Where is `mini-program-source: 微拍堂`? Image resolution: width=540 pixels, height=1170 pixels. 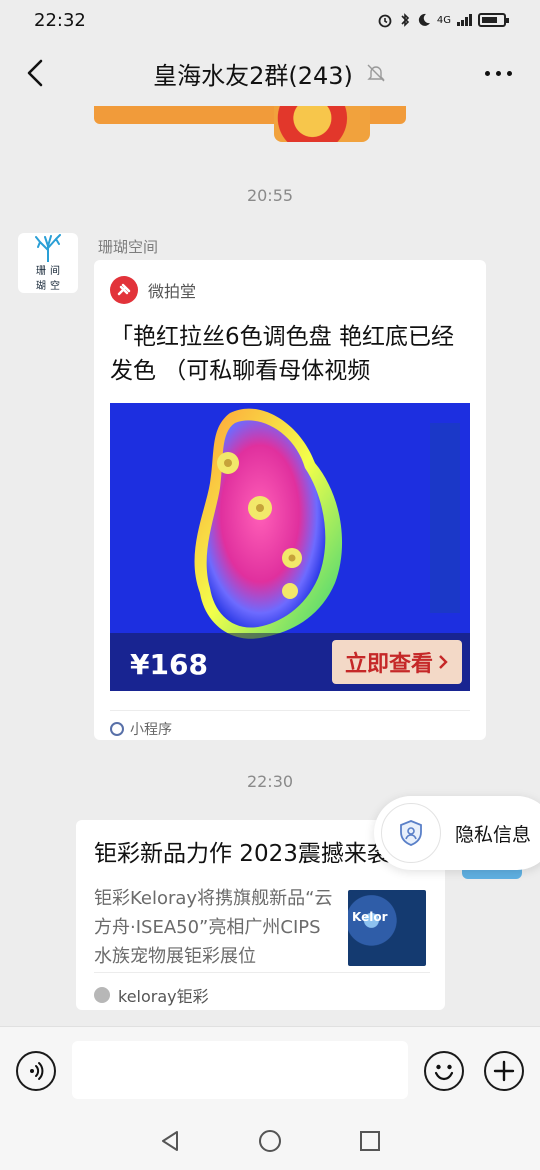 mini-program-source: 微拍堂 is located at coordinates (153, 290).